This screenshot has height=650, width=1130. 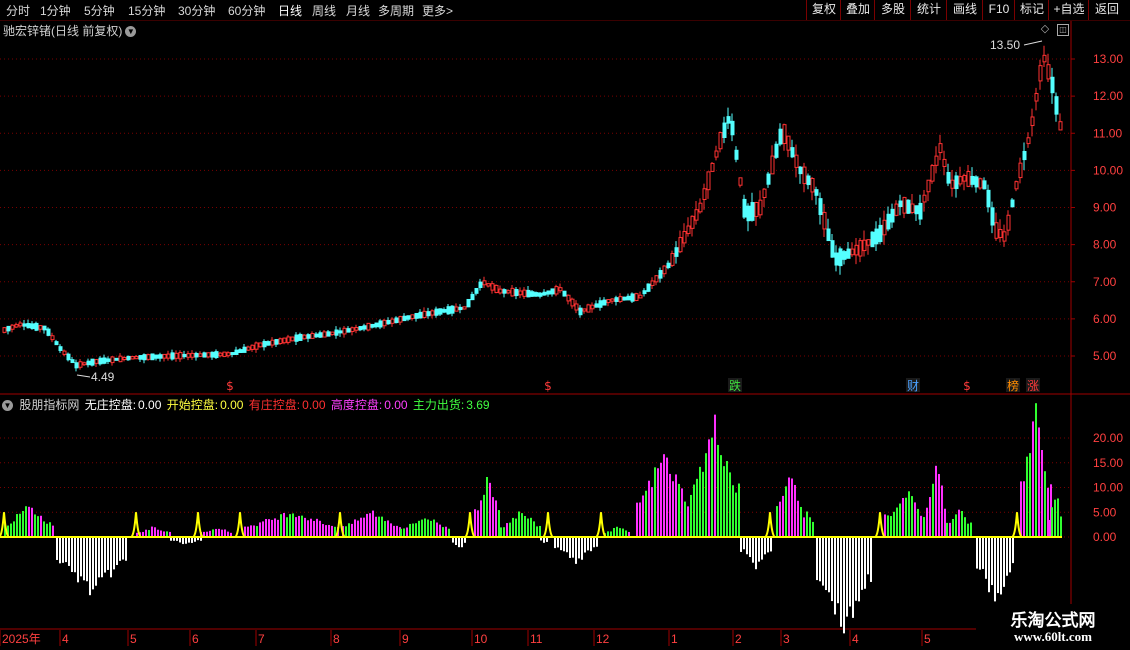 What do you see at coordinates (857, 10) in the screenshot?
I see `overlay-button: 叠加` at bounding box center [857, 10].